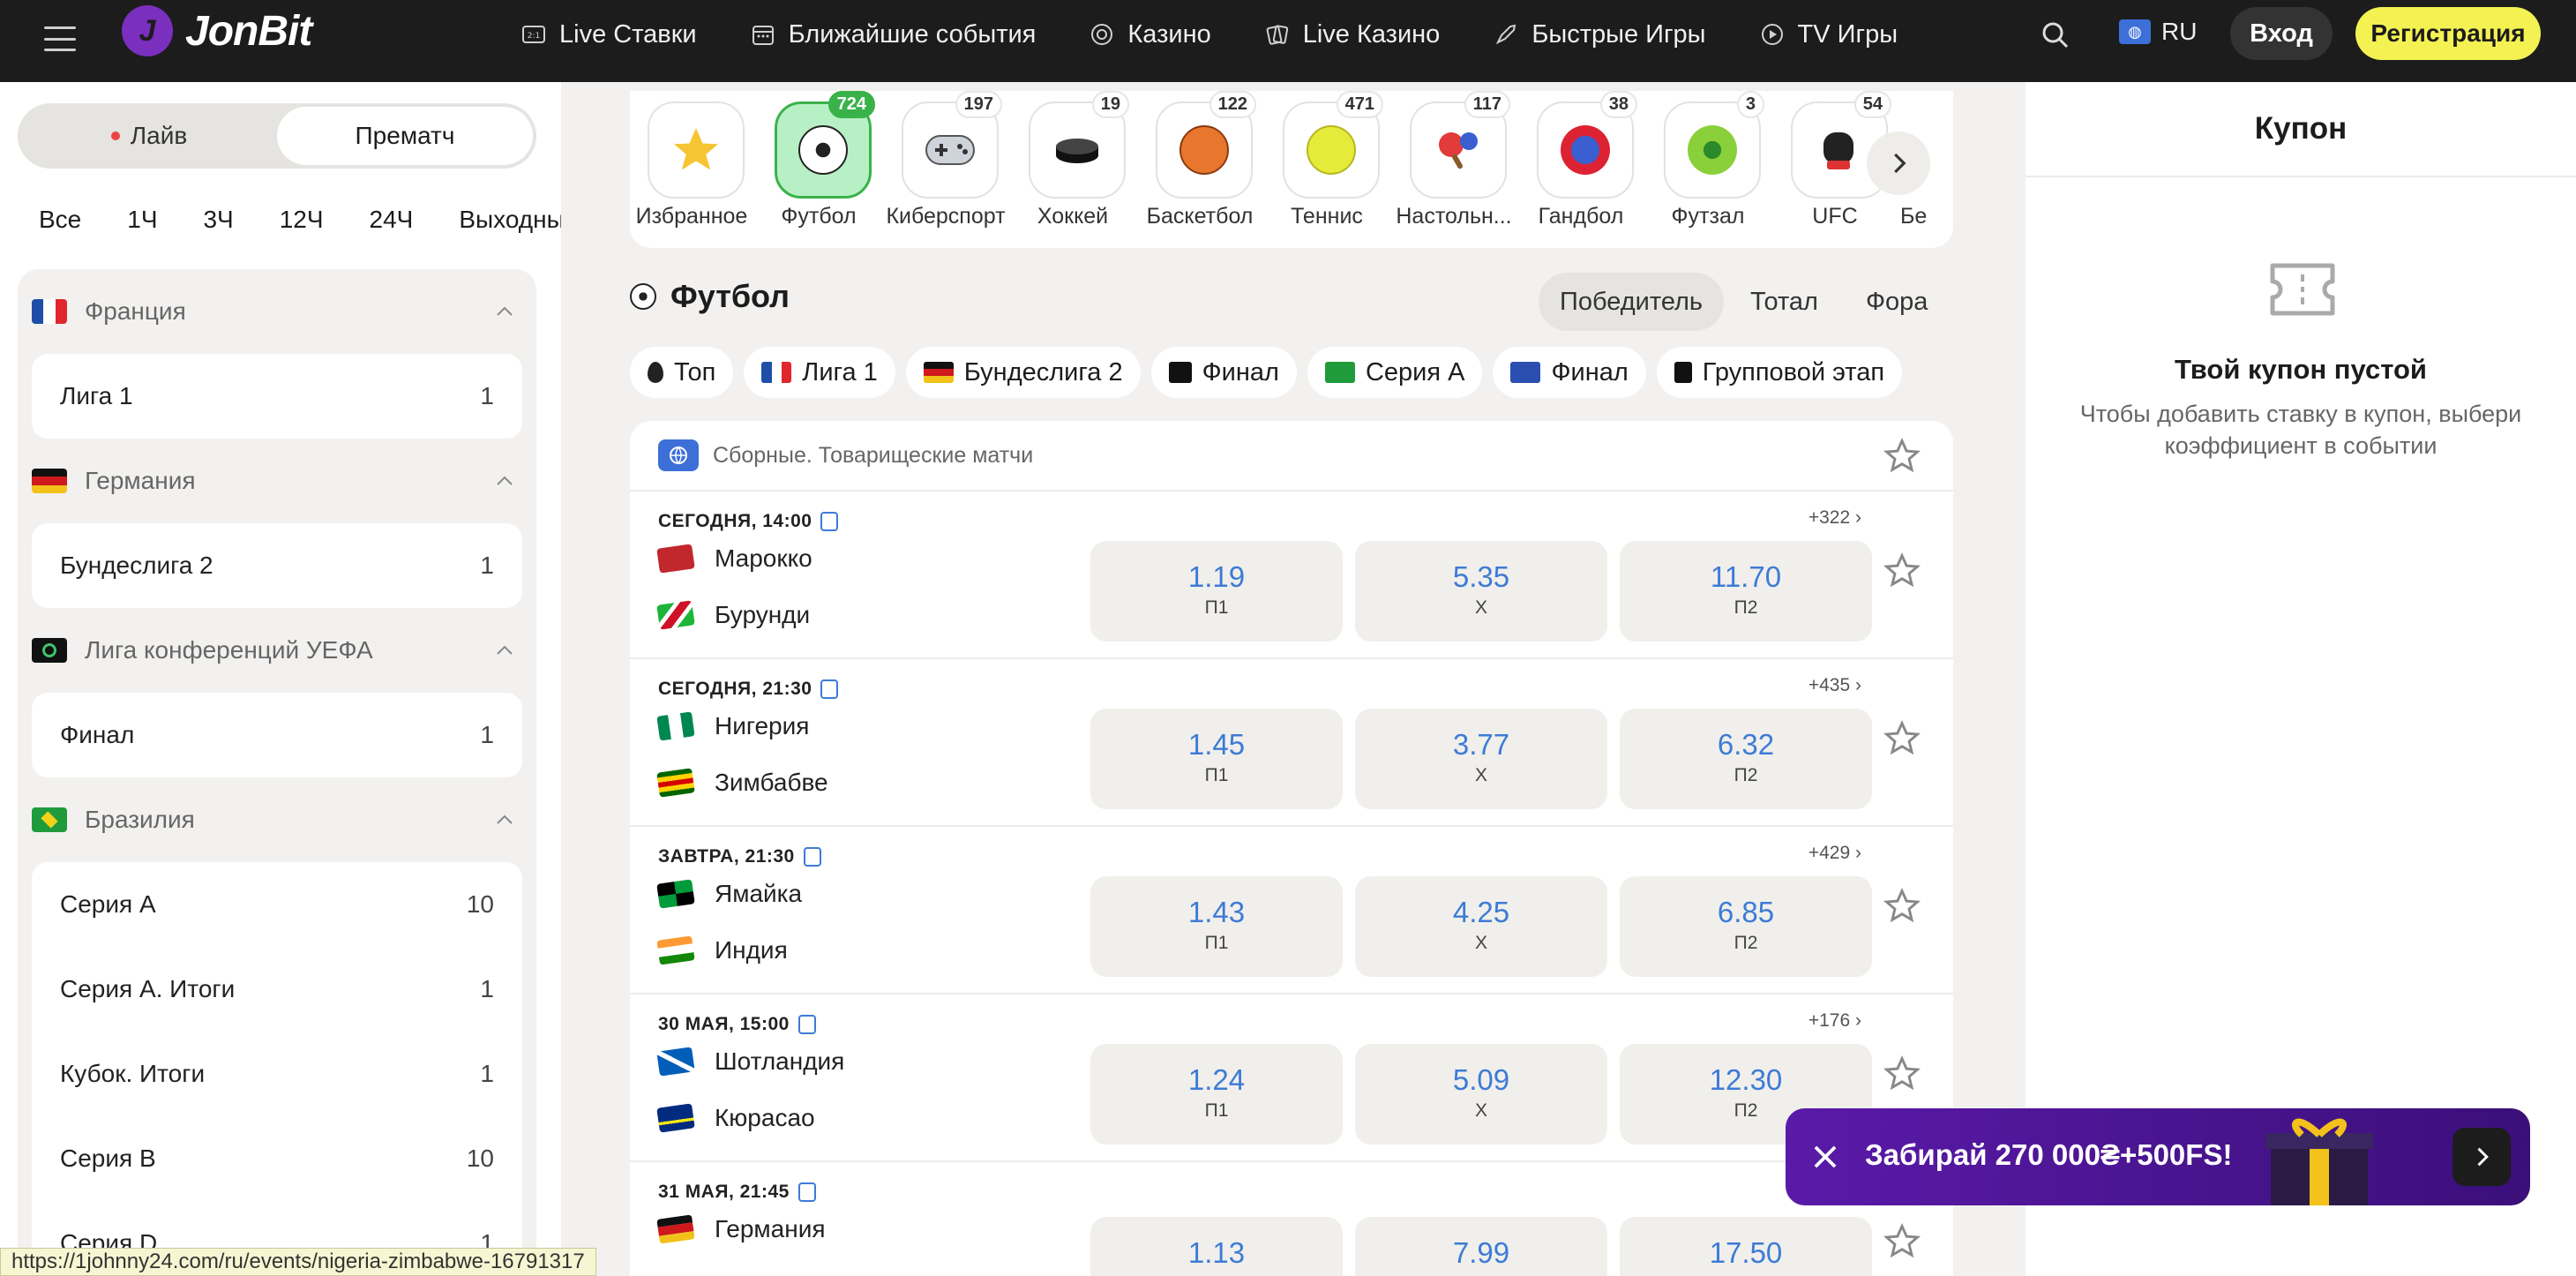 The width and height of the screenshot is (2576, 1276). I want to click on tab-handicap: Фора, so click(1897, 302).